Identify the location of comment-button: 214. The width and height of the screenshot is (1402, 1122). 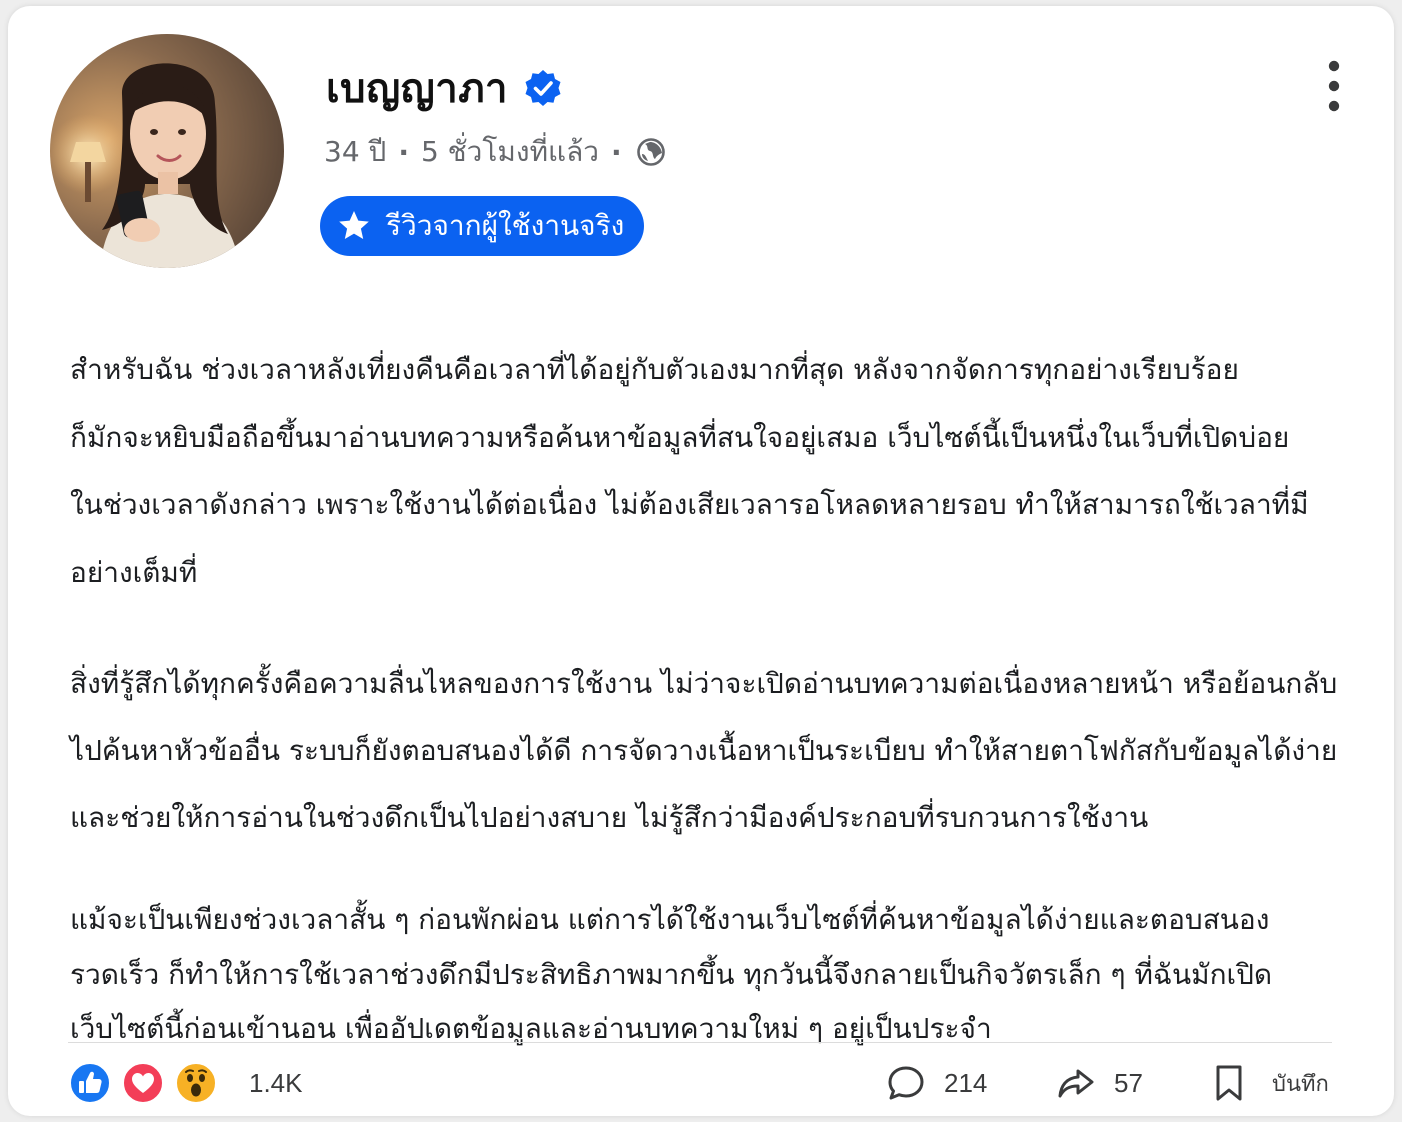
(936, 1083).